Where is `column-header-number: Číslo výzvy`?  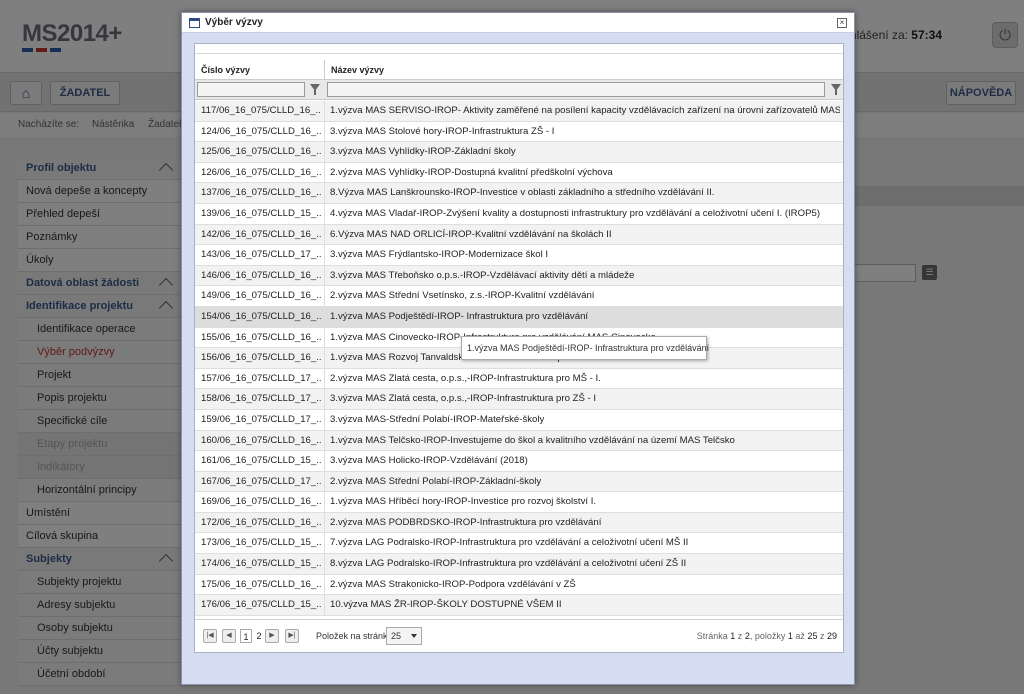
column-header-number: Číslo výzvy is located at coordinates (225, 70).